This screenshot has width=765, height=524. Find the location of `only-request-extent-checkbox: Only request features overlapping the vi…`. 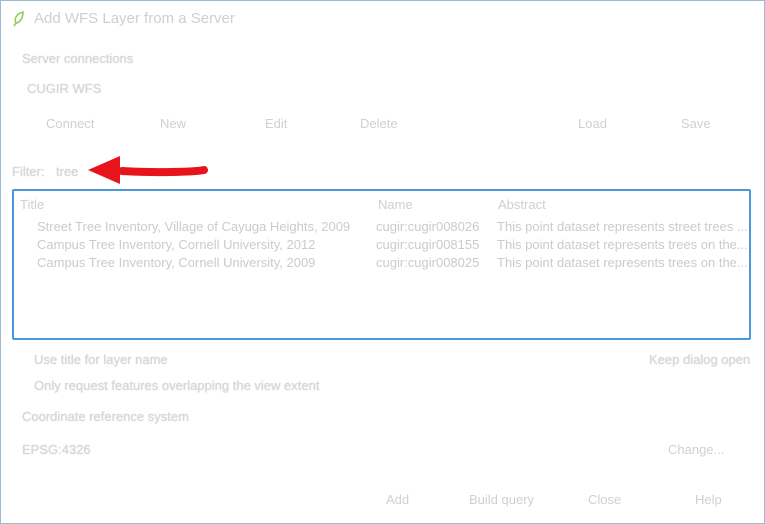

only-request-extent-checkbox: Only request features overlapping the vi… is located at coordinates (176, 385).